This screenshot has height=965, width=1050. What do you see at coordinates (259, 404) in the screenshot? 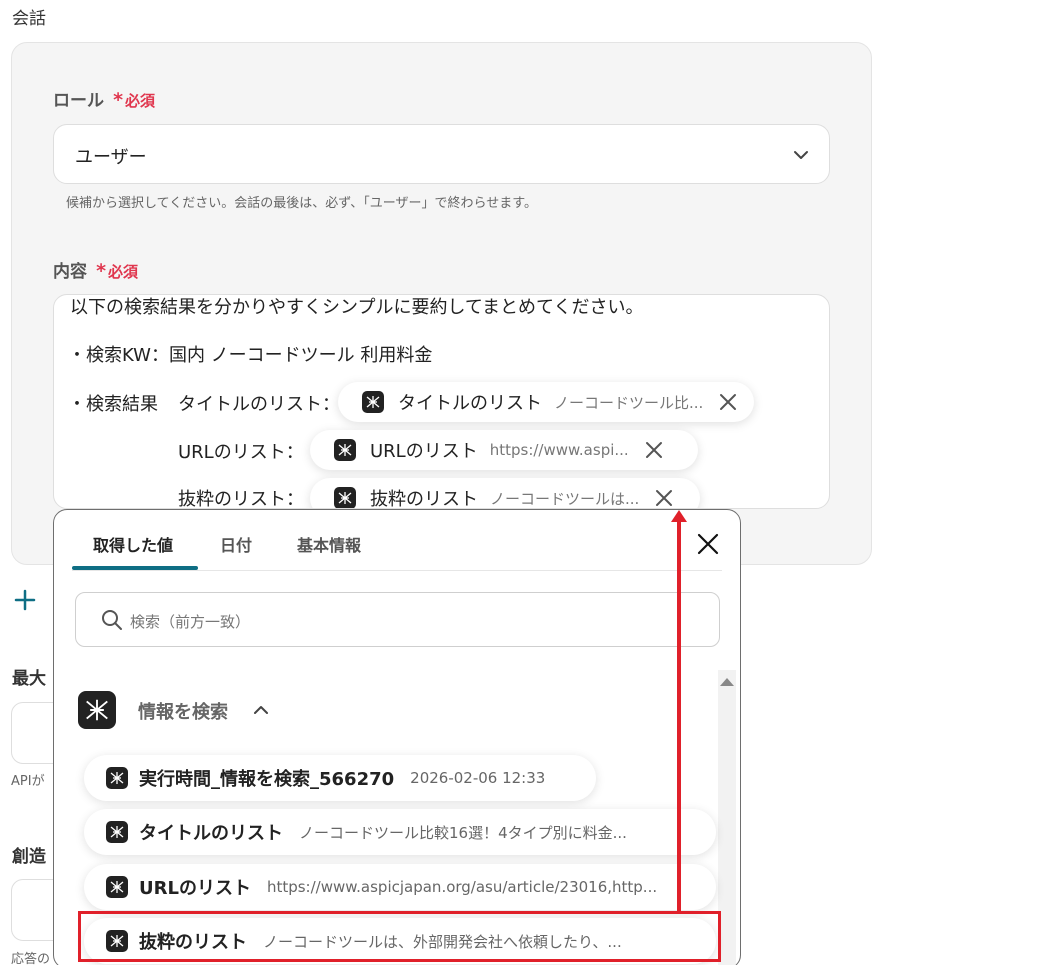
I see `row-label-title: タイトルのリスト：` at bounding box center [259, 404].